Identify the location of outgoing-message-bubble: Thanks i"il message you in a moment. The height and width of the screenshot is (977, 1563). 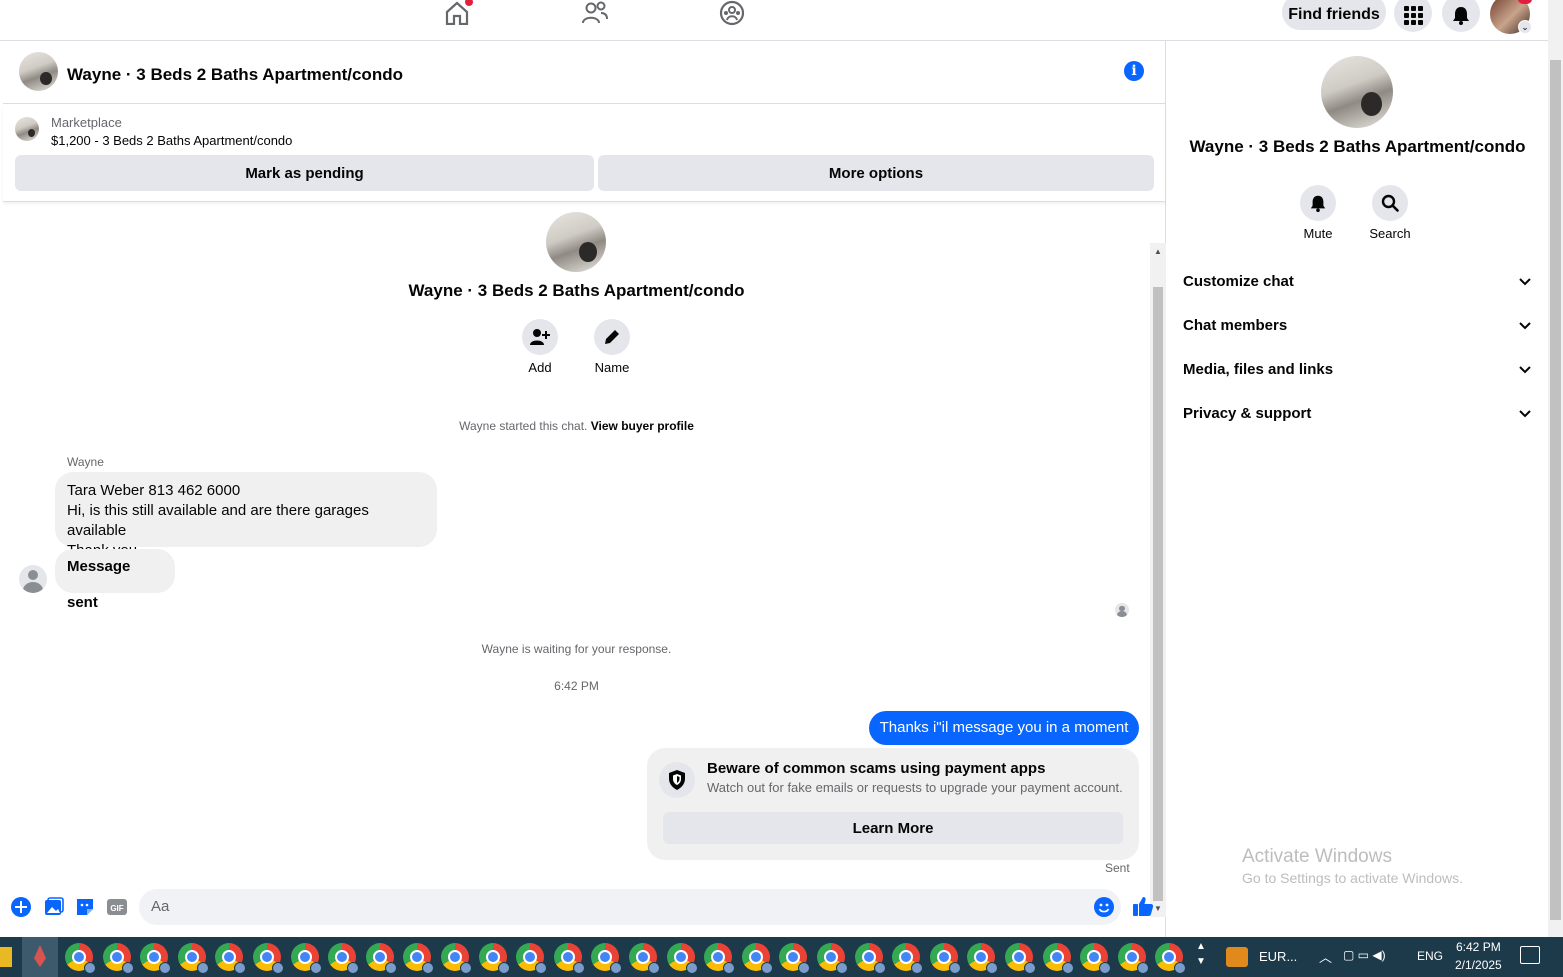
(1004, 728).